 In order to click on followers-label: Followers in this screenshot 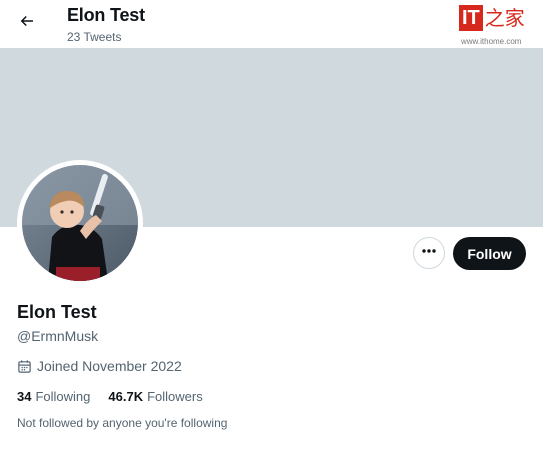, I will do `click(175, 396)`.